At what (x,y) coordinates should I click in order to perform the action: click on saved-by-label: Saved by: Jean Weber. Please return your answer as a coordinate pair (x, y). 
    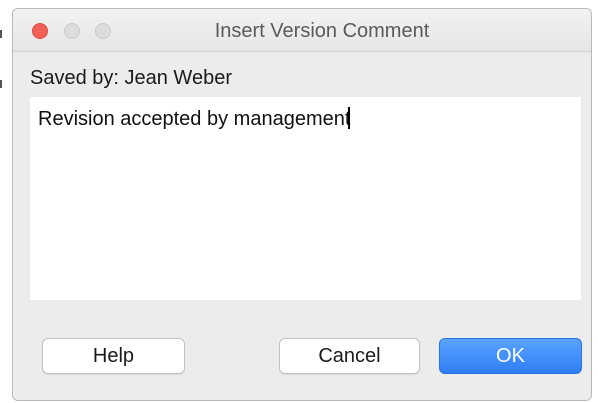
    Looking at the image, I should click on (131, 78).